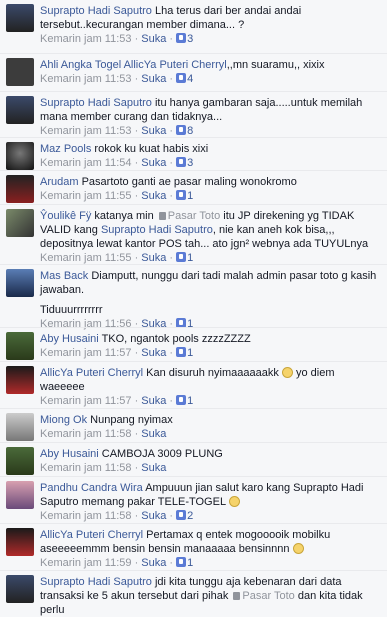 Image resolution: width=387 pixels, height=617 pixels. I want to click on comment-text: rokok ku kuat habis xixi, so click(151, 149).